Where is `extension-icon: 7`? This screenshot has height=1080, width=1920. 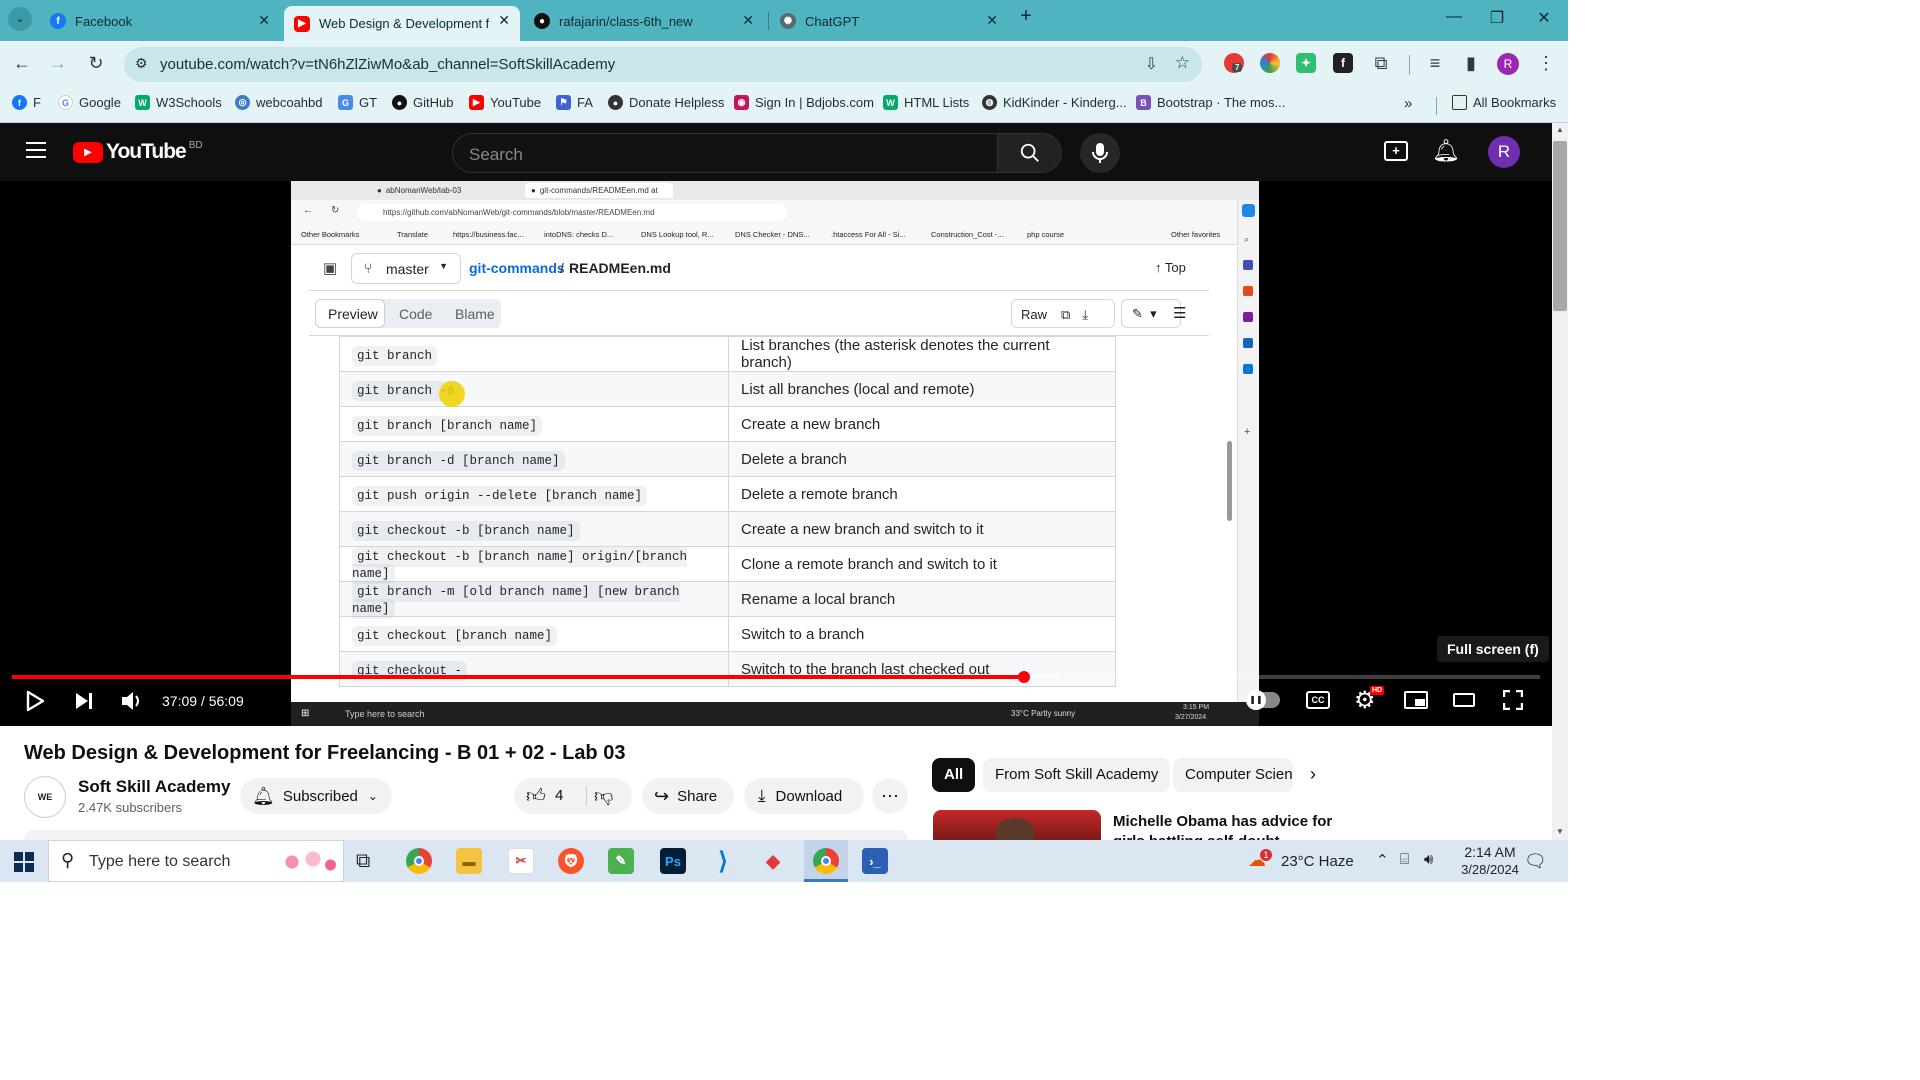
extension-icon: 7 is located at coordinates (1234, 63).